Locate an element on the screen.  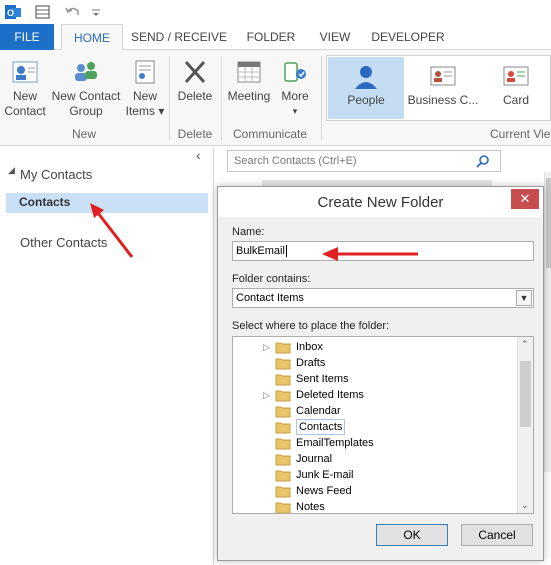
annotation-arrows is located at coordinates (254, 232).